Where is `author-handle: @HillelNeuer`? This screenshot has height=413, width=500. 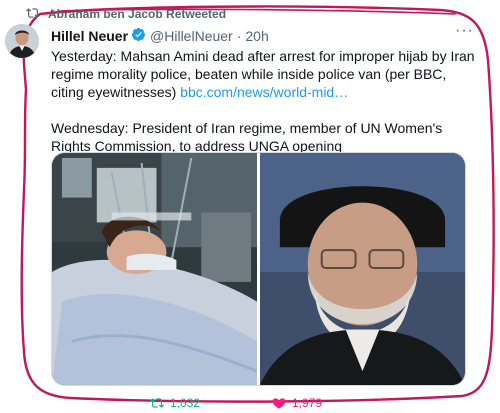 author-handle: @HillelNeuer is located at coordinates (191, 36).